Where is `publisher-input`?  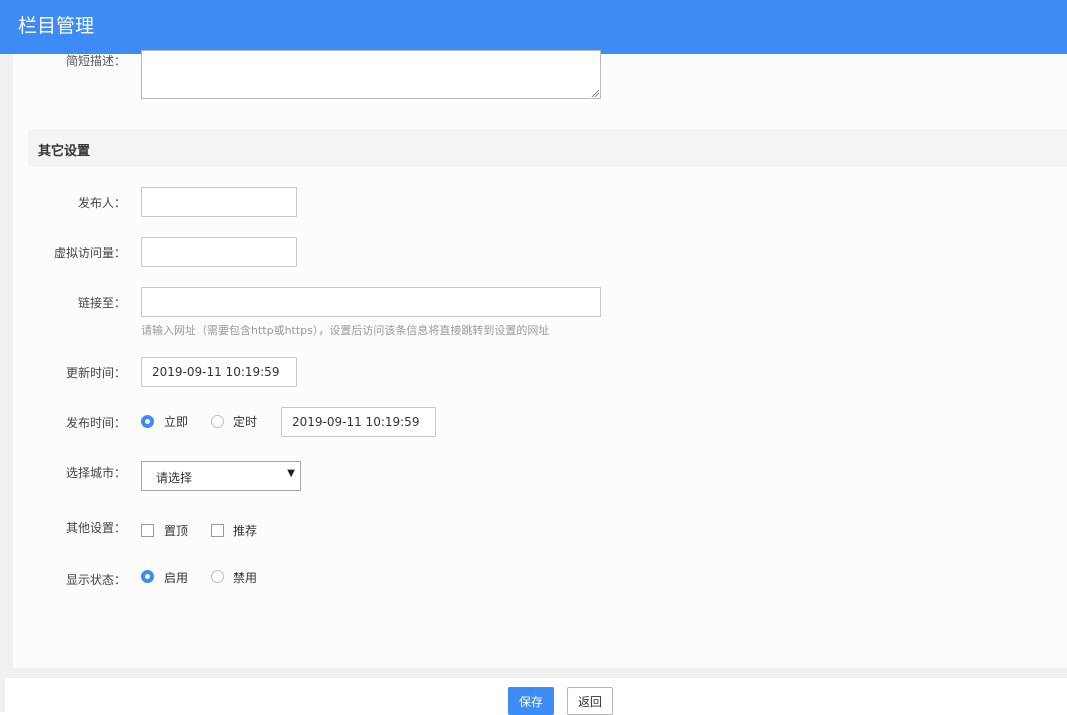
publisher-input is located at coordinates (219, 202).